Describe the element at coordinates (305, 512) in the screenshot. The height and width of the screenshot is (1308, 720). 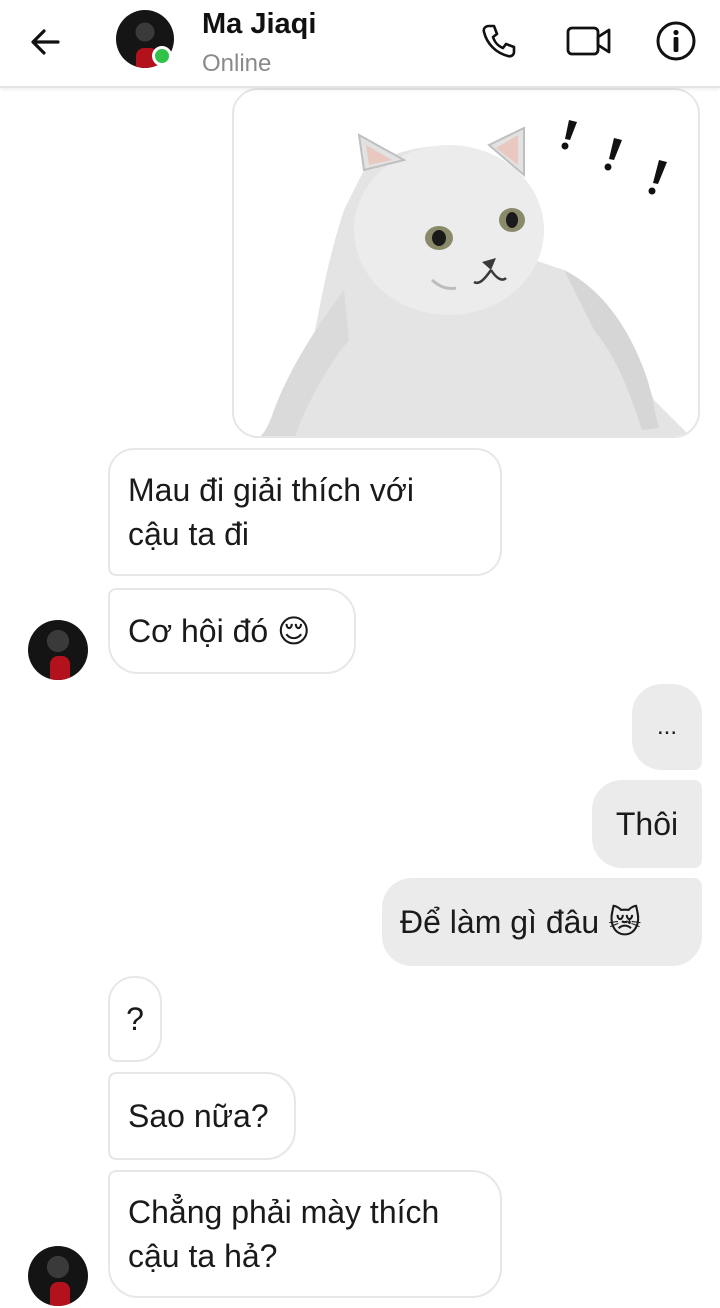
I see `incoming-message-bubble: Mau đi giải thích với cậu ta đi` at that location.